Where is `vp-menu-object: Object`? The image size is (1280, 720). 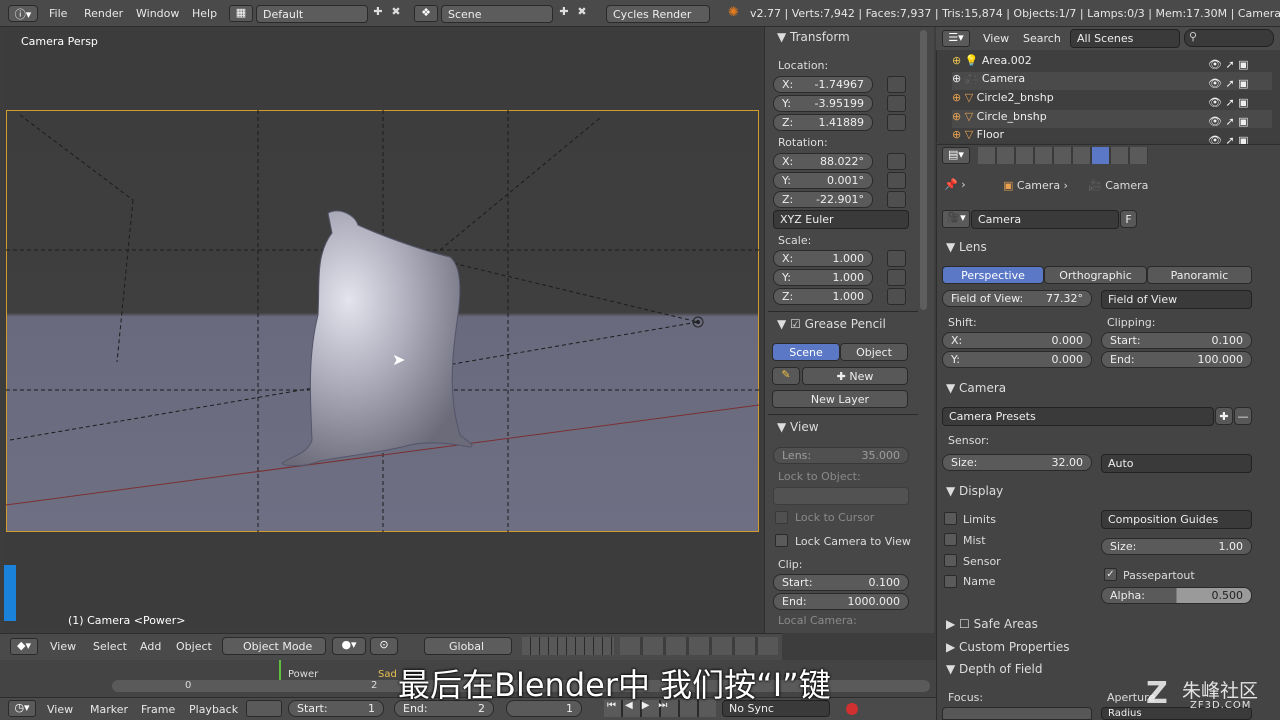 vp-menu-object: Object is located at coordinates (194, 646).